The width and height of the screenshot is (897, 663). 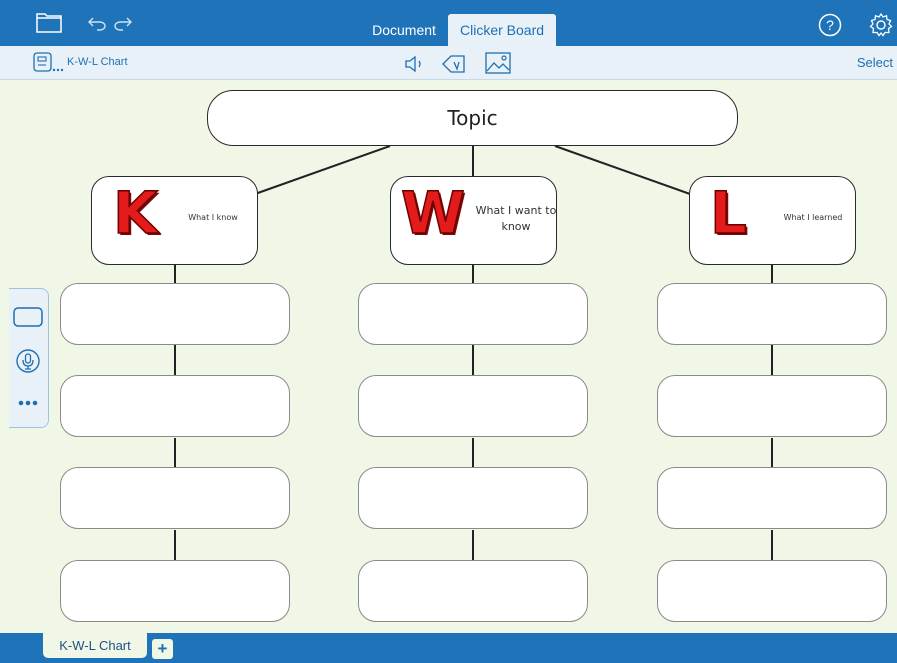 I want to click on select-button: Select, so click(x=875, y=62).